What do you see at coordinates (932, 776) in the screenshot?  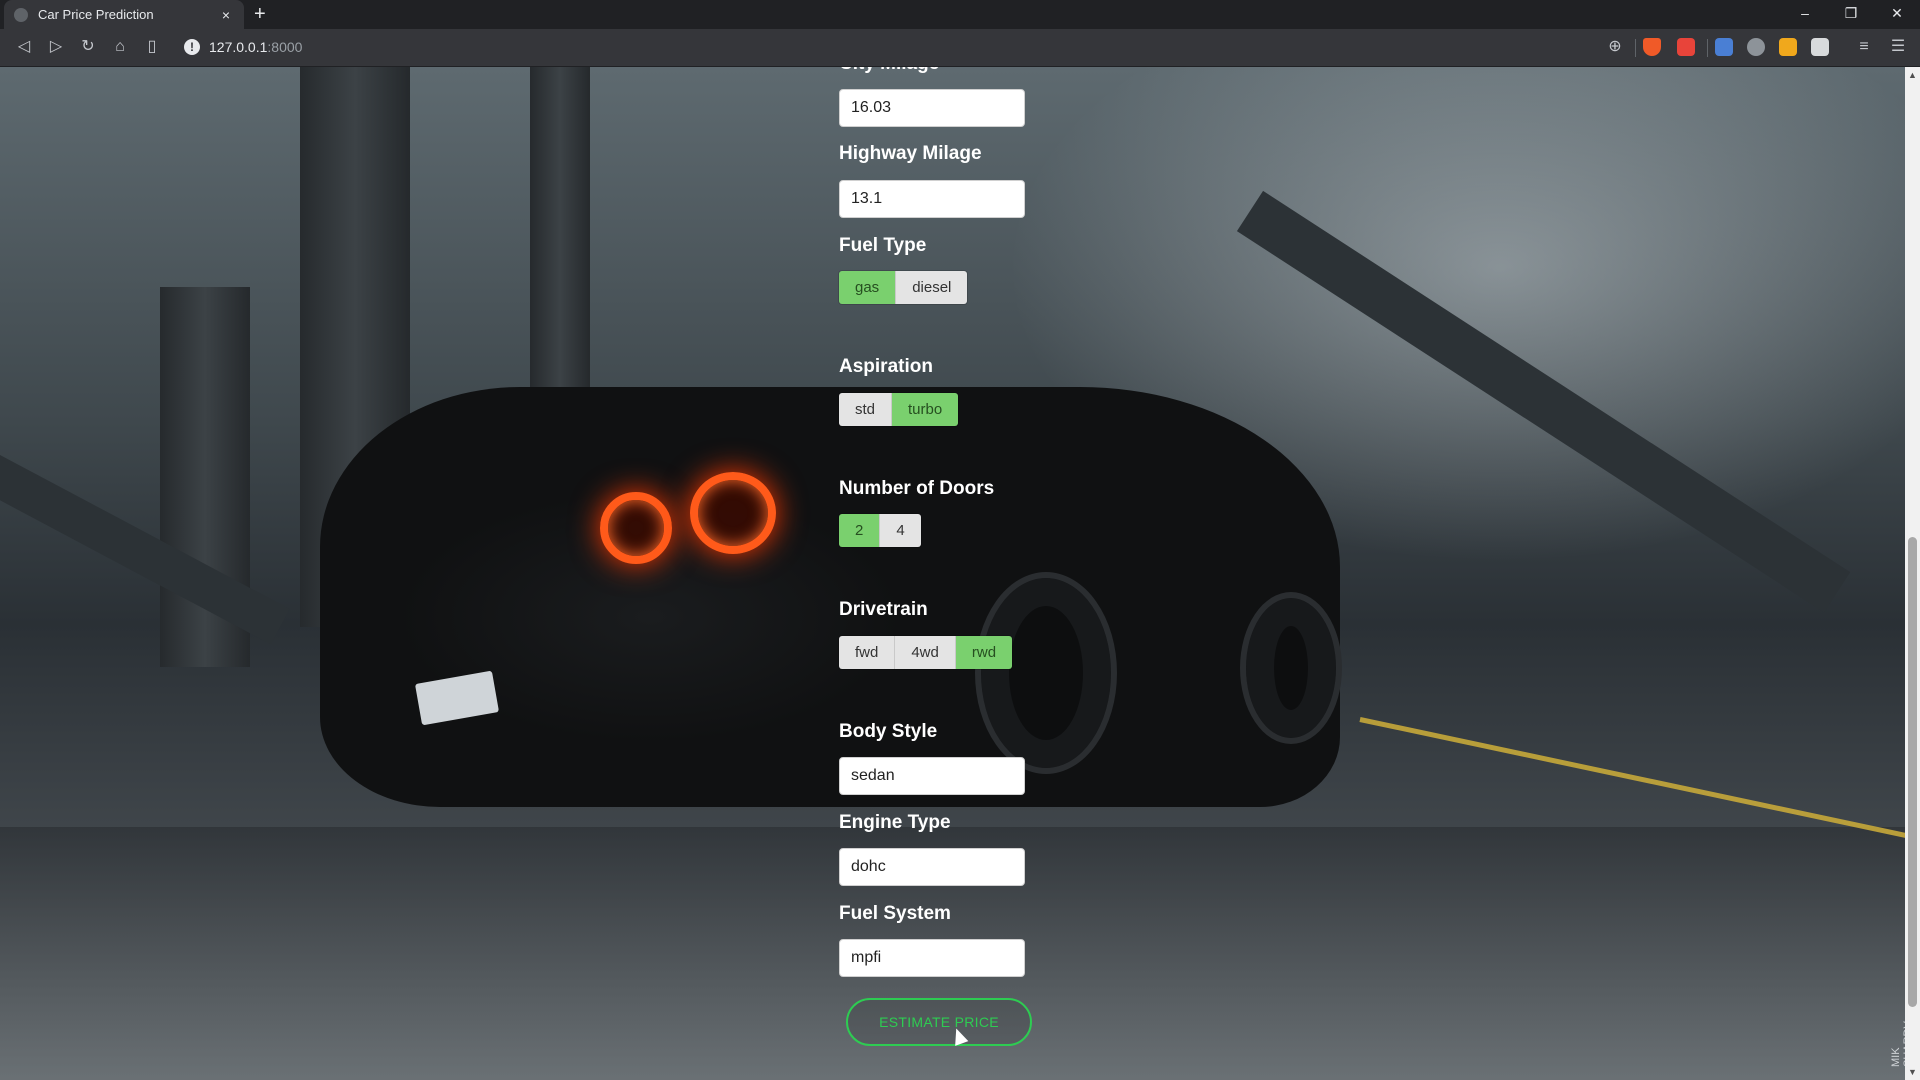 I see `body-style-input` at bounding box center [932, 776].